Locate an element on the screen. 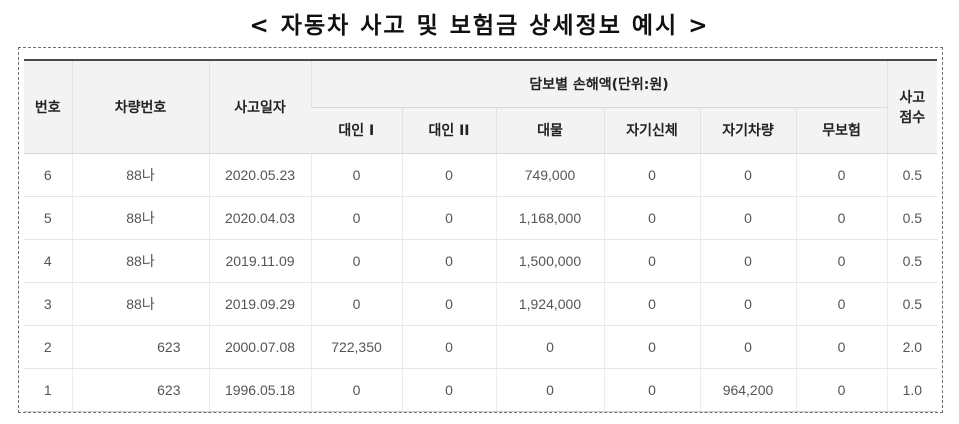 This screenshot has width=959, height=424. cell-property-damage: 1,168,000 is located at coordinates (549, 218).